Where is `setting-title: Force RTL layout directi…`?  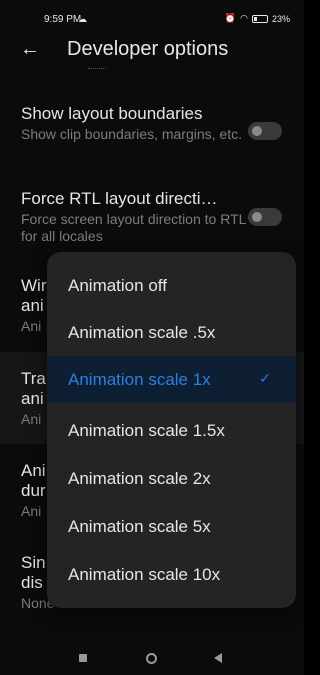
setting-title: Force RTL layout directi… is located at coordinates (119, 198).